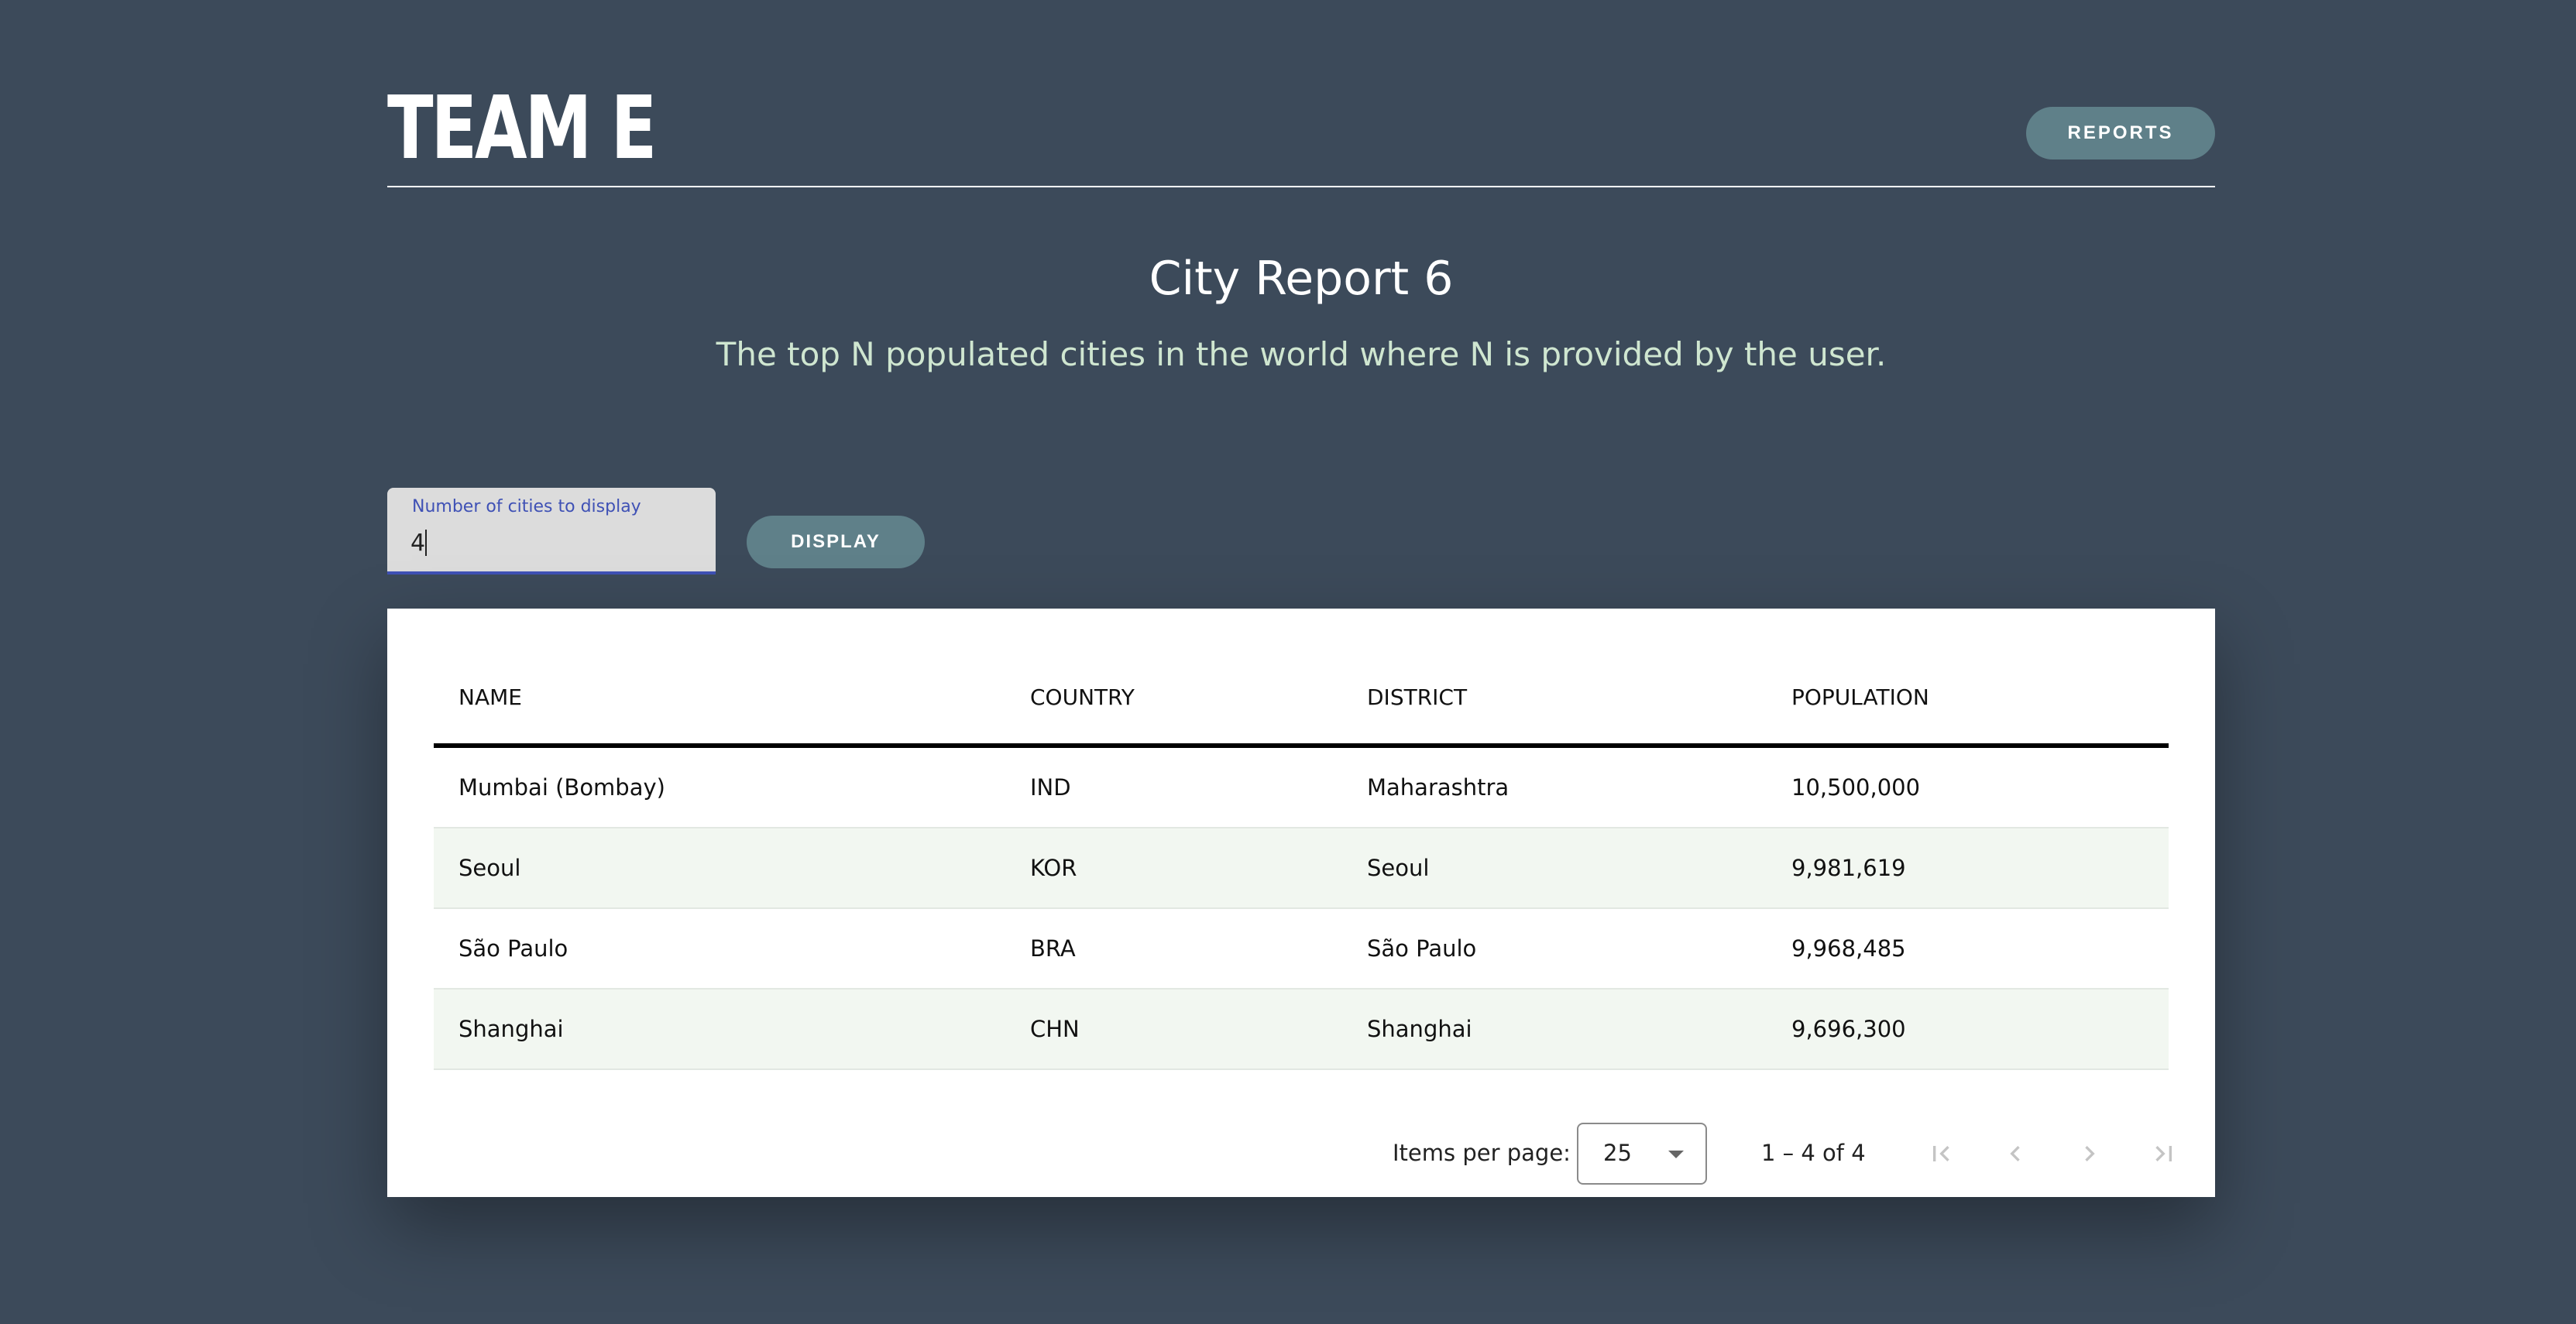 Image resolution: width=2576 pixels, height=1324 pixels. I want to click on column-header-district: DISTRICT, so click(1417, 697).